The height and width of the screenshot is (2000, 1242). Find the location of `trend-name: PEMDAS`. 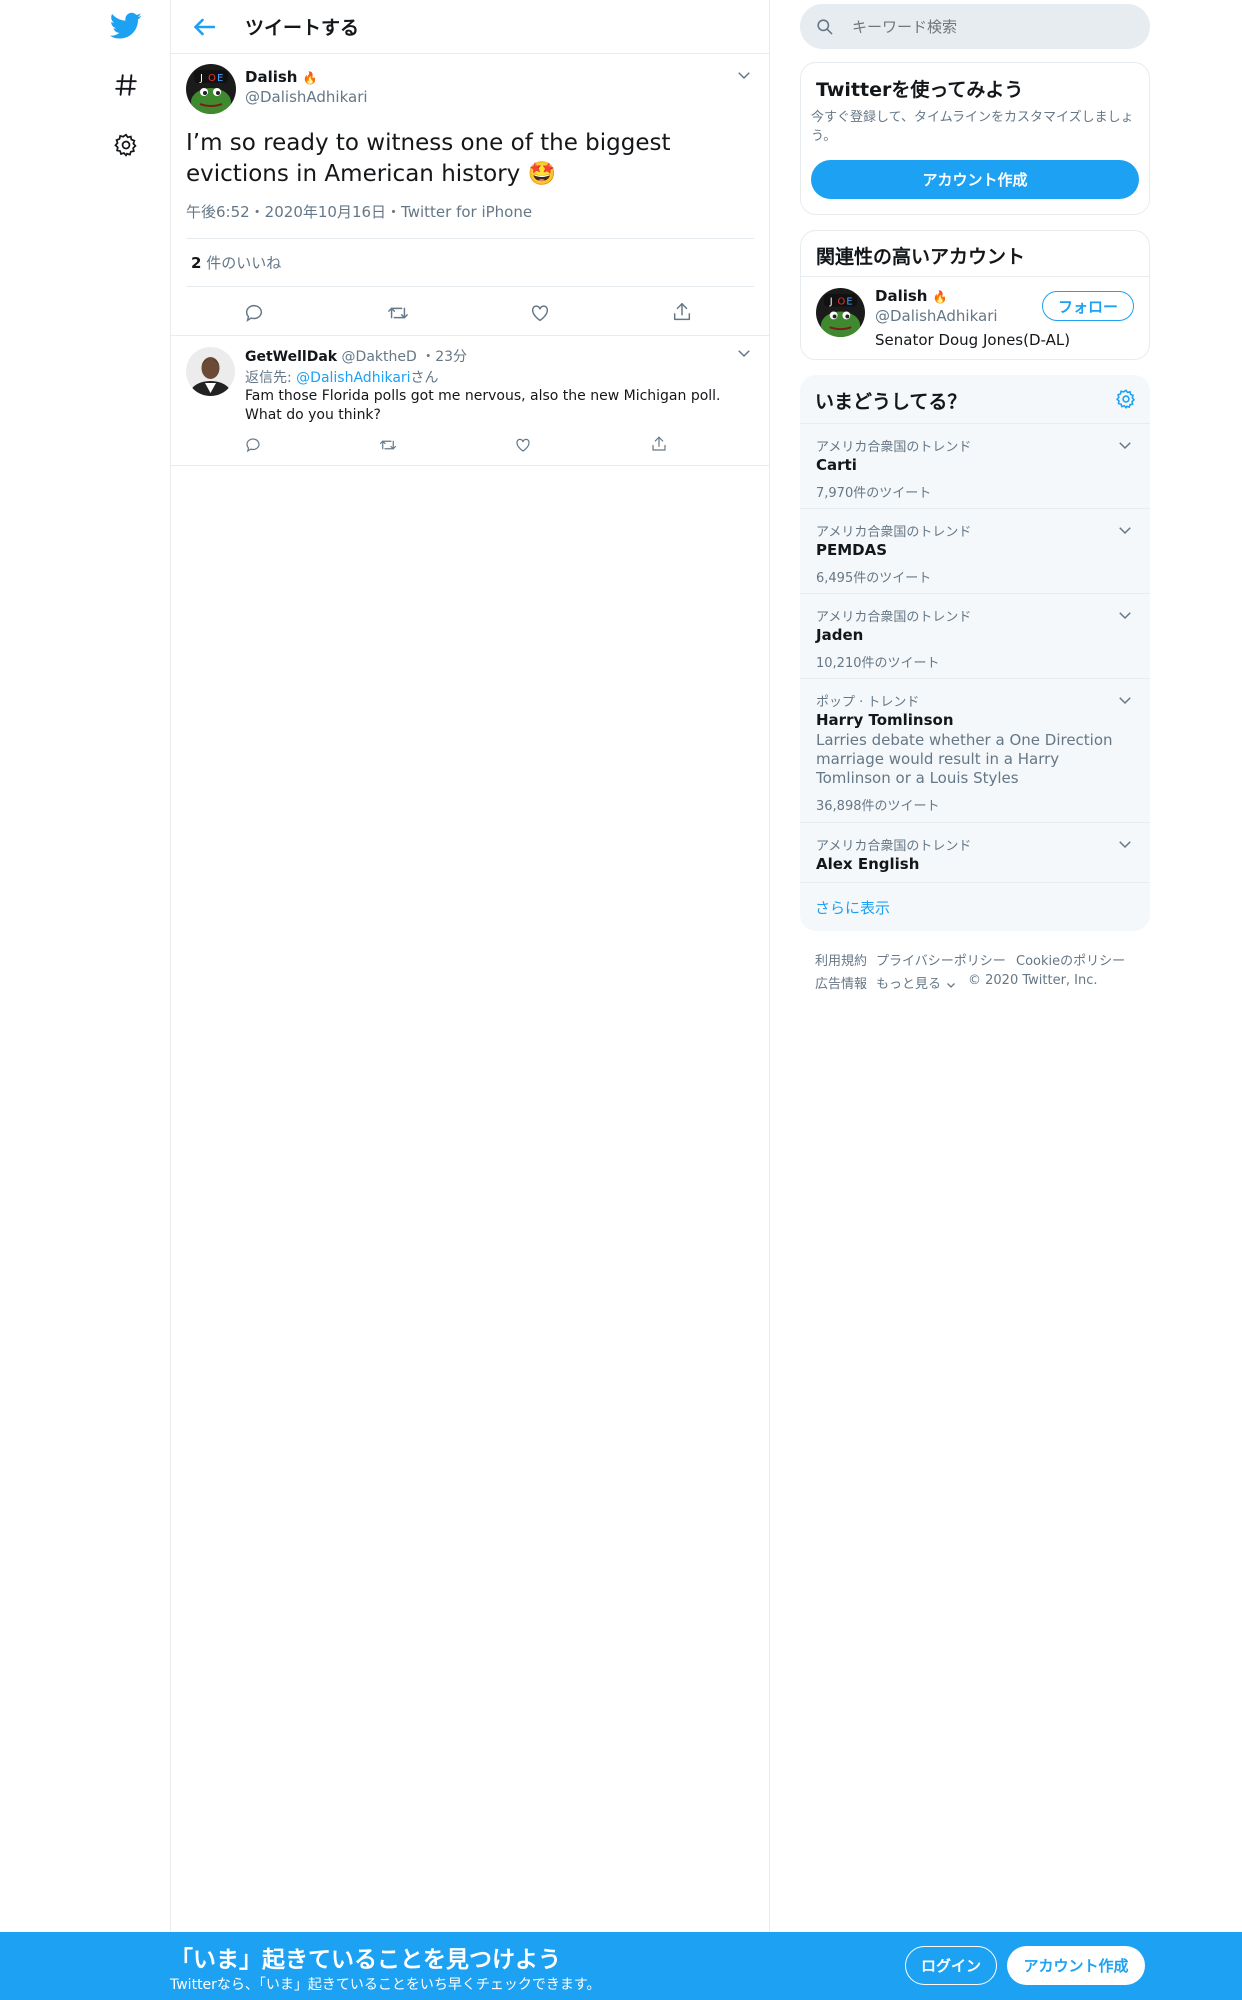

trend-name: PEMDAS is located at coordinates (852, 550).